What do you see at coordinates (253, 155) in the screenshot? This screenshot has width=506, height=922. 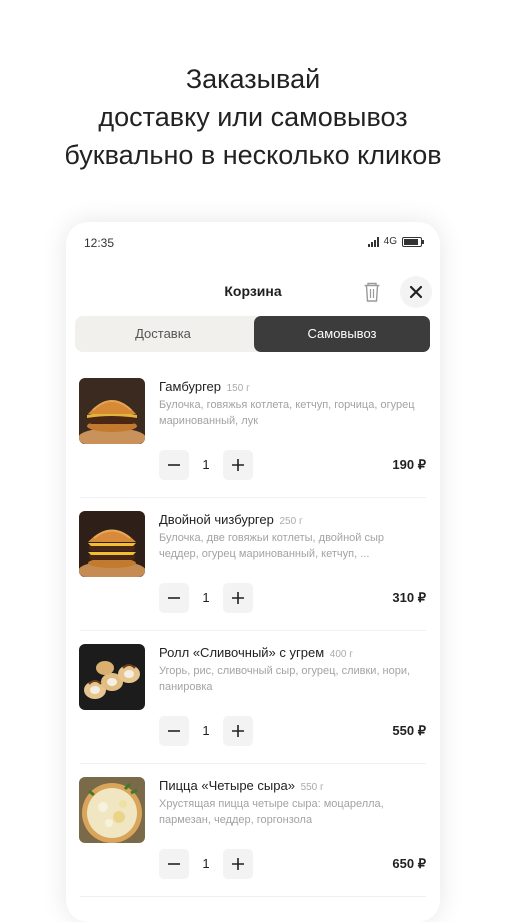 I see `headline-line-3: буквально в несколько кликов` at bounding box center [253, 155].